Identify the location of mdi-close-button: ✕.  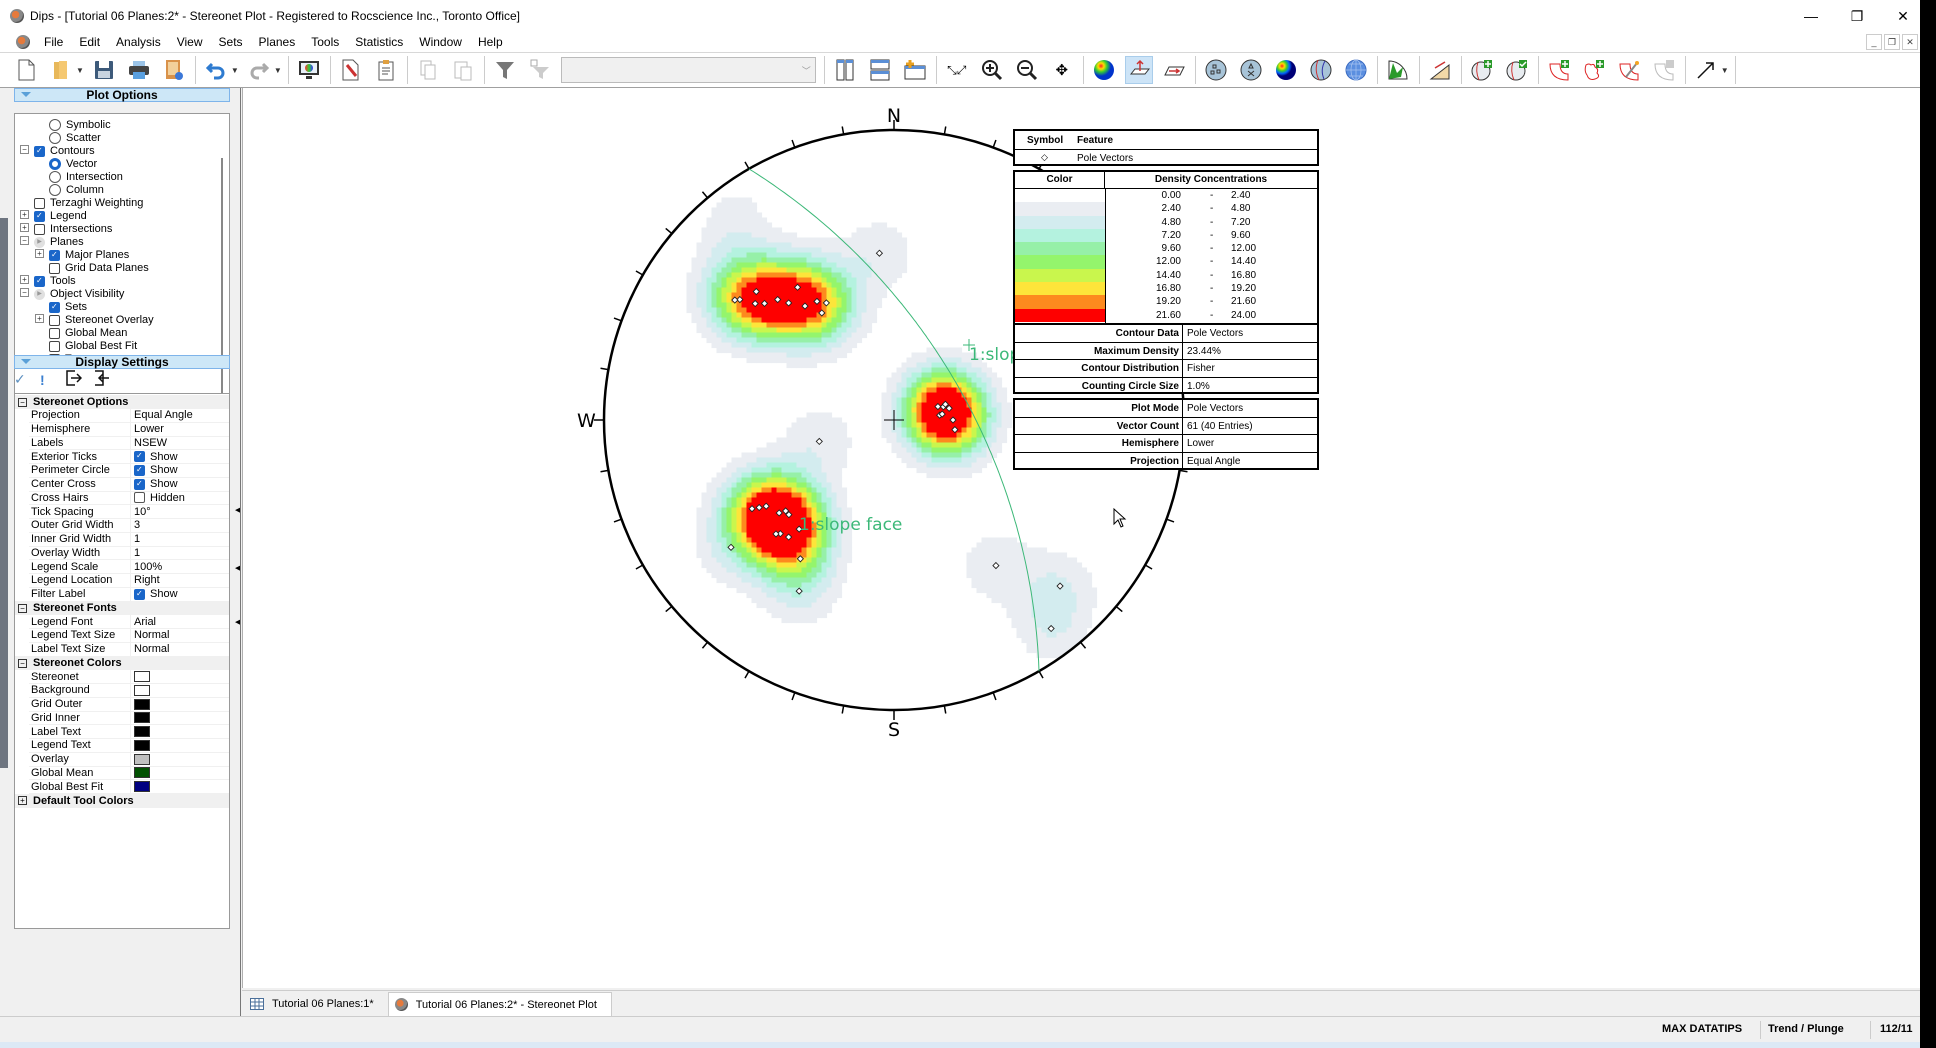
(1910, 42).